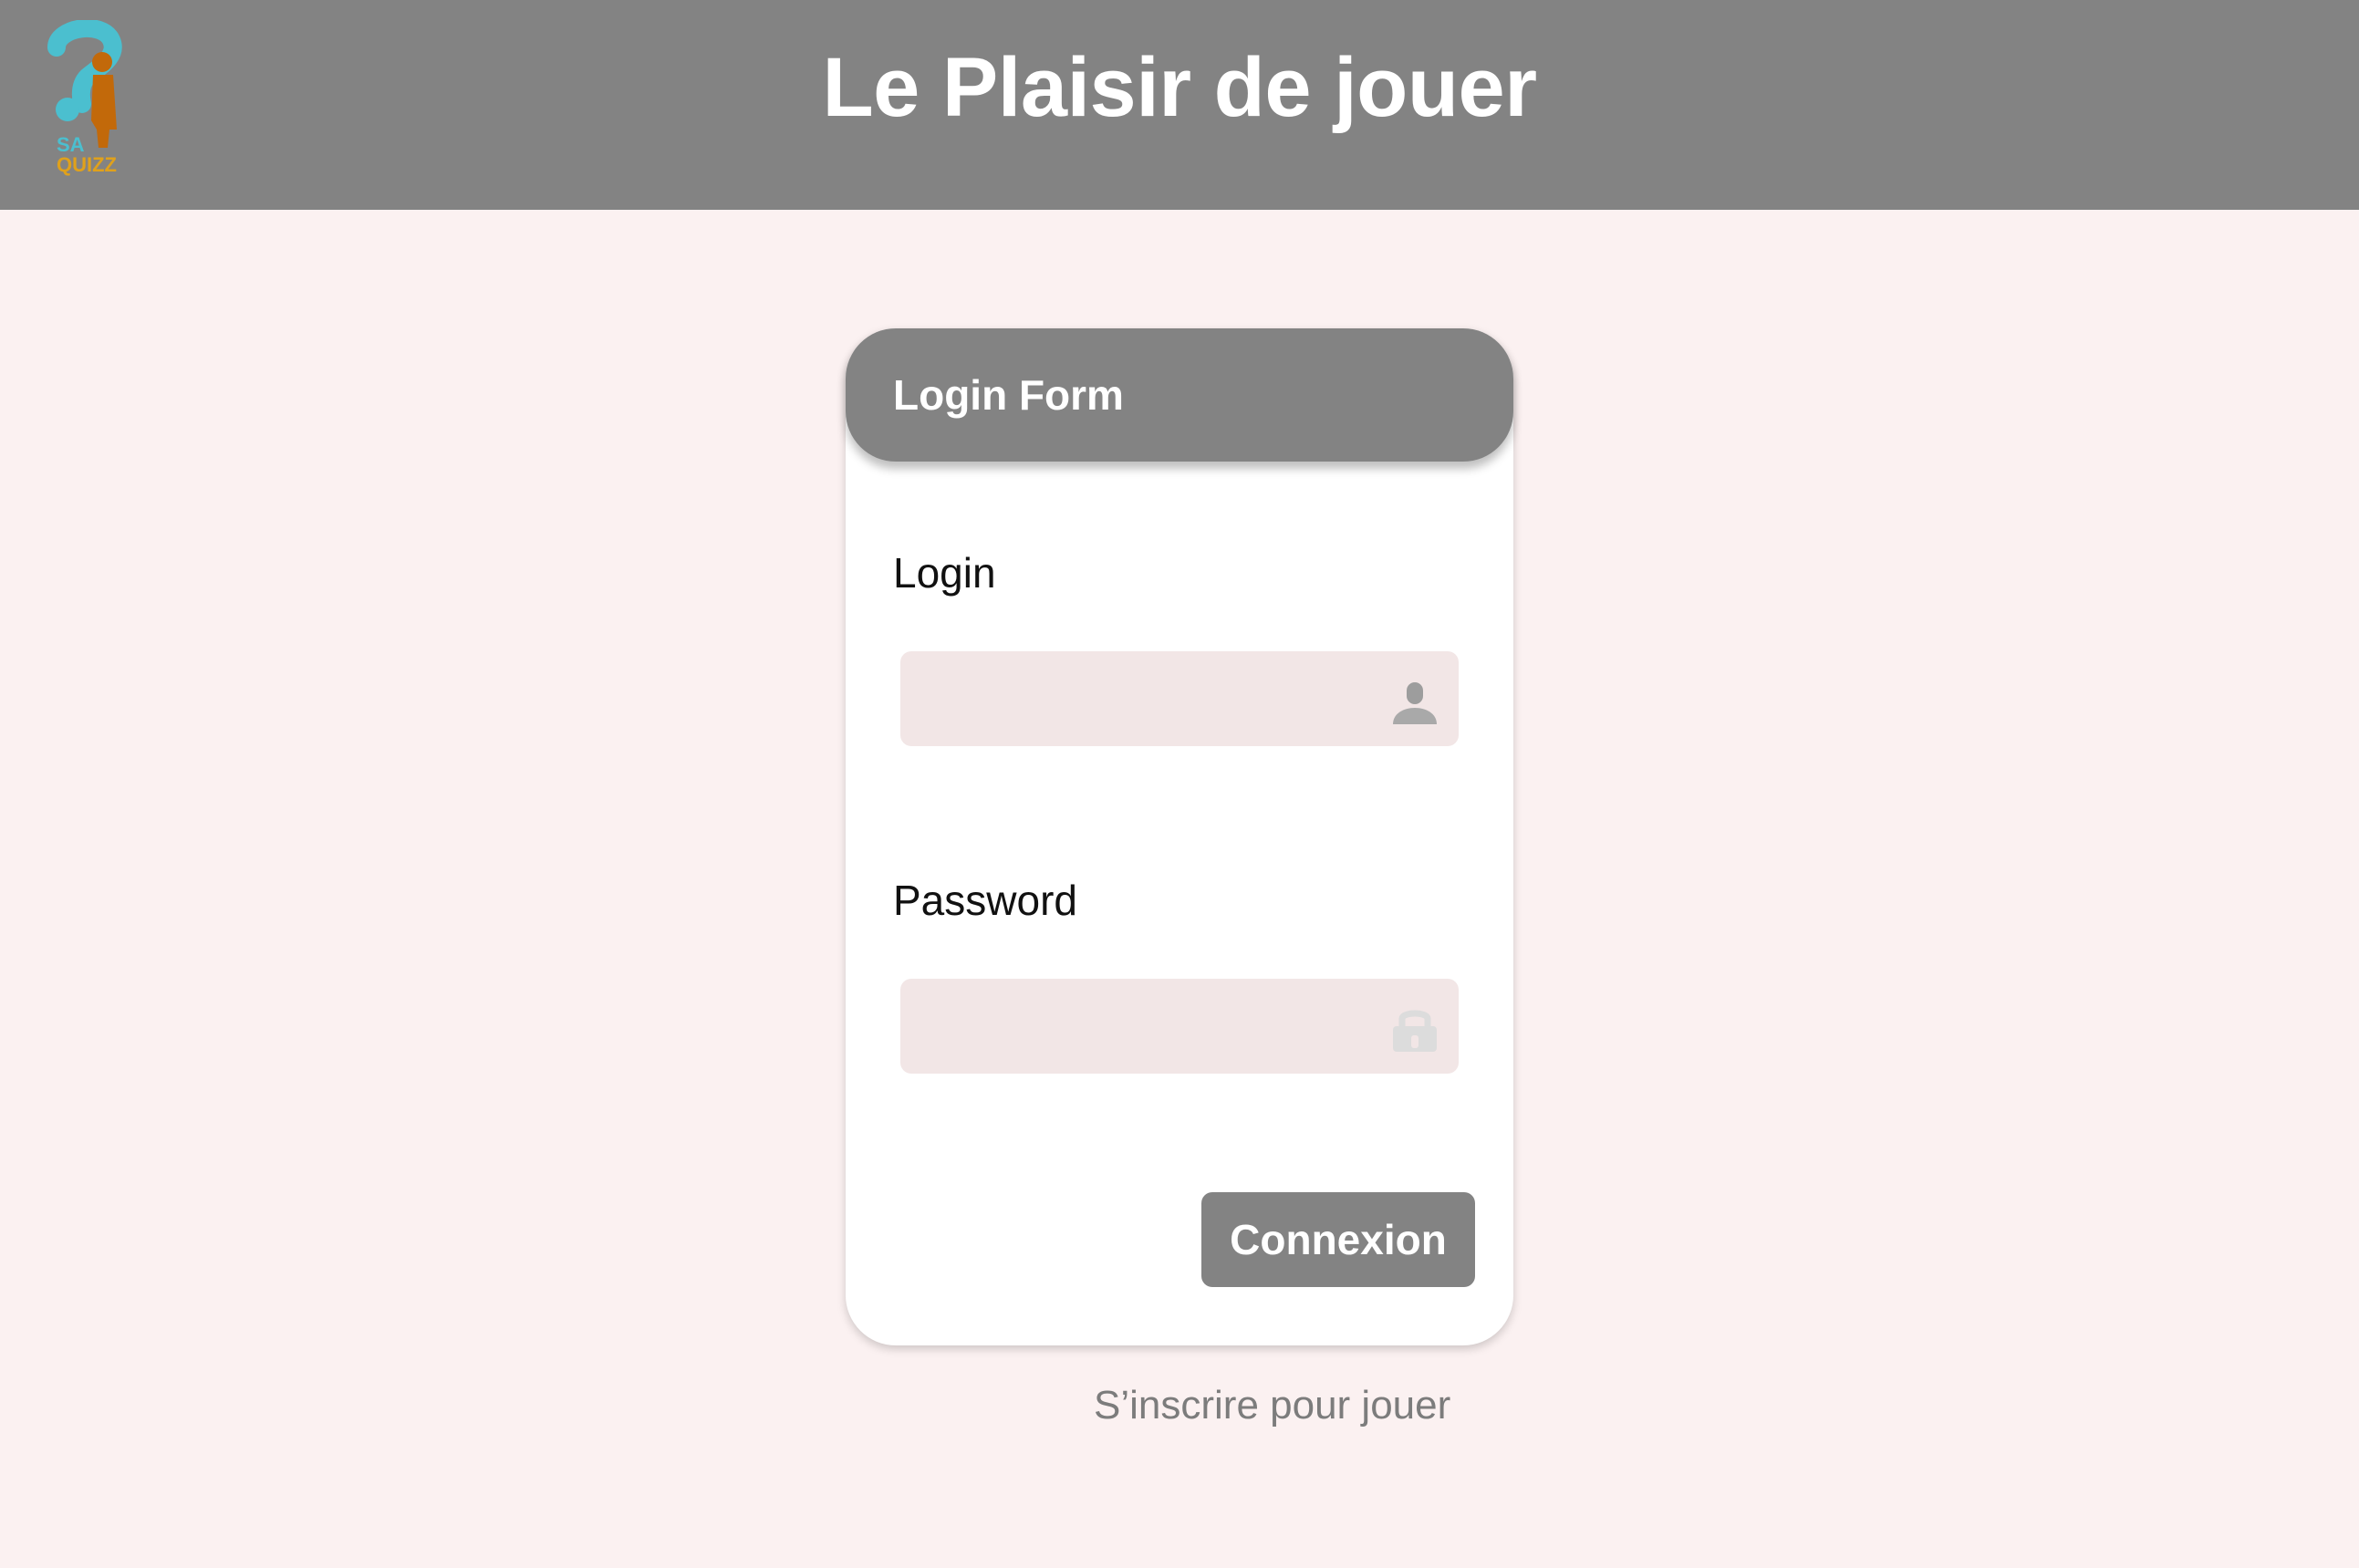 The height and width of the screenshot is (1568, 2359). I want to click on svg-text: QUIZZ, so click(87, 164).